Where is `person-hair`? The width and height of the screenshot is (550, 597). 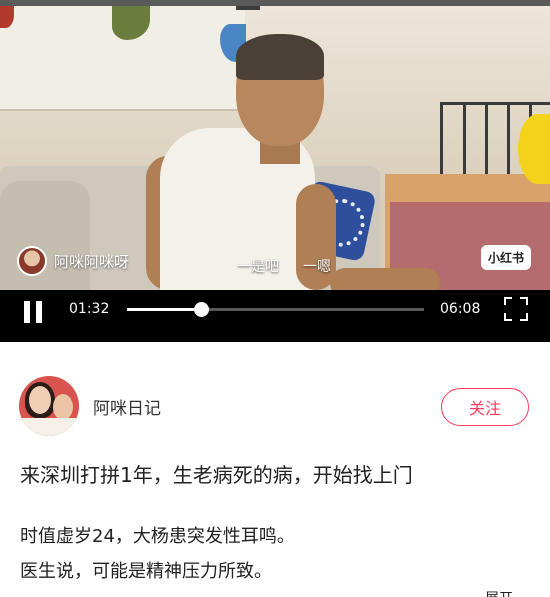 person-hair is located at coordinates (280, 57).